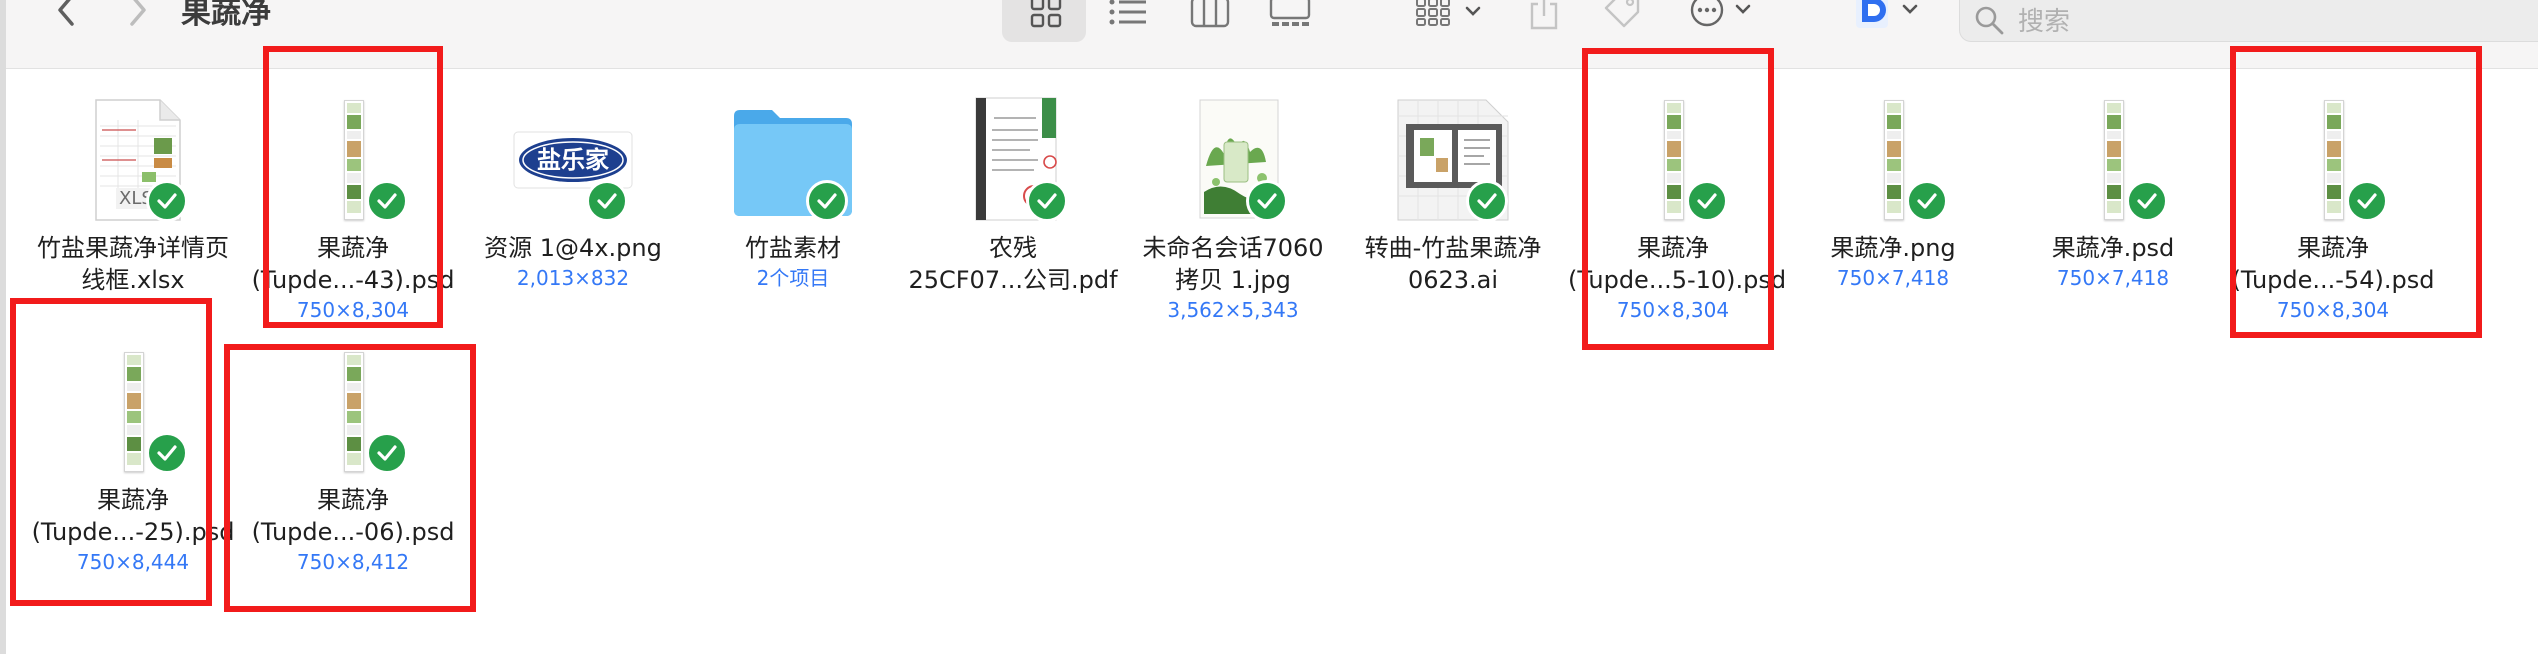 Image resolution: width=2538 pixels, height=654 pixels. Describe the element at coordinates (573, 278) in the screenshot. I see `file-dimensions: 2,013×832` at that location.